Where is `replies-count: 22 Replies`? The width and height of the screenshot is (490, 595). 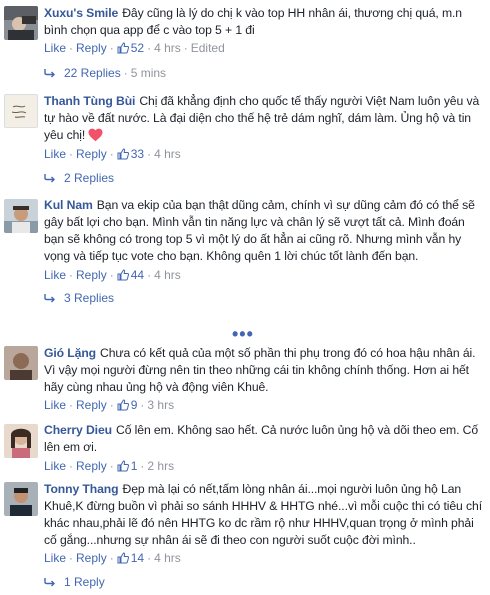
replies-count: 22 Replies is located at coordinates (92, 73).